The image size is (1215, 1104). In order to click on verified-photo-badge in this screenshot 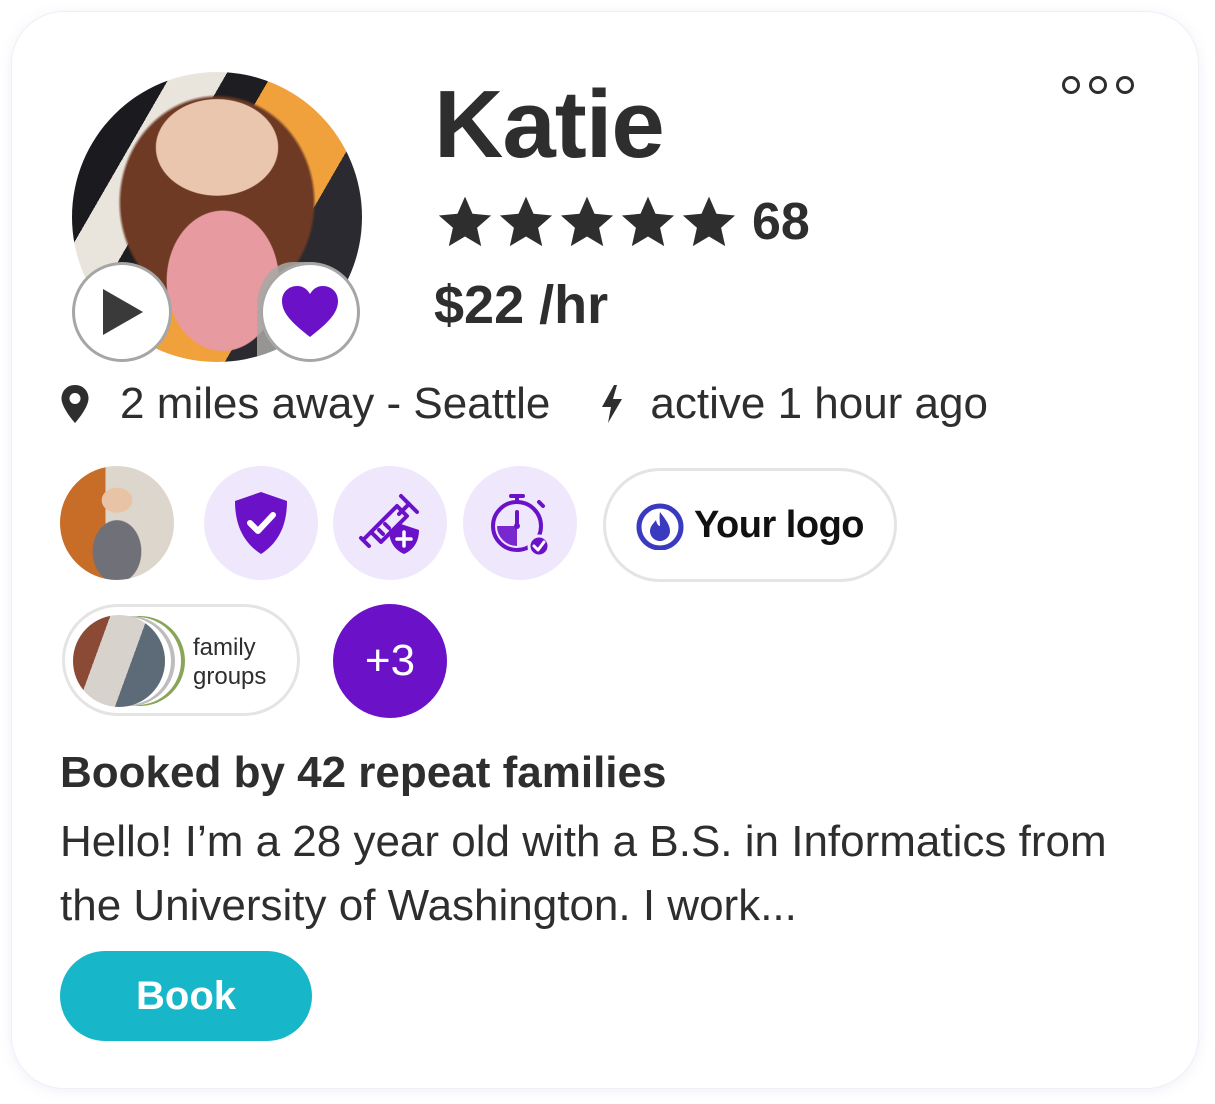, I will do `click(117, 523)`.